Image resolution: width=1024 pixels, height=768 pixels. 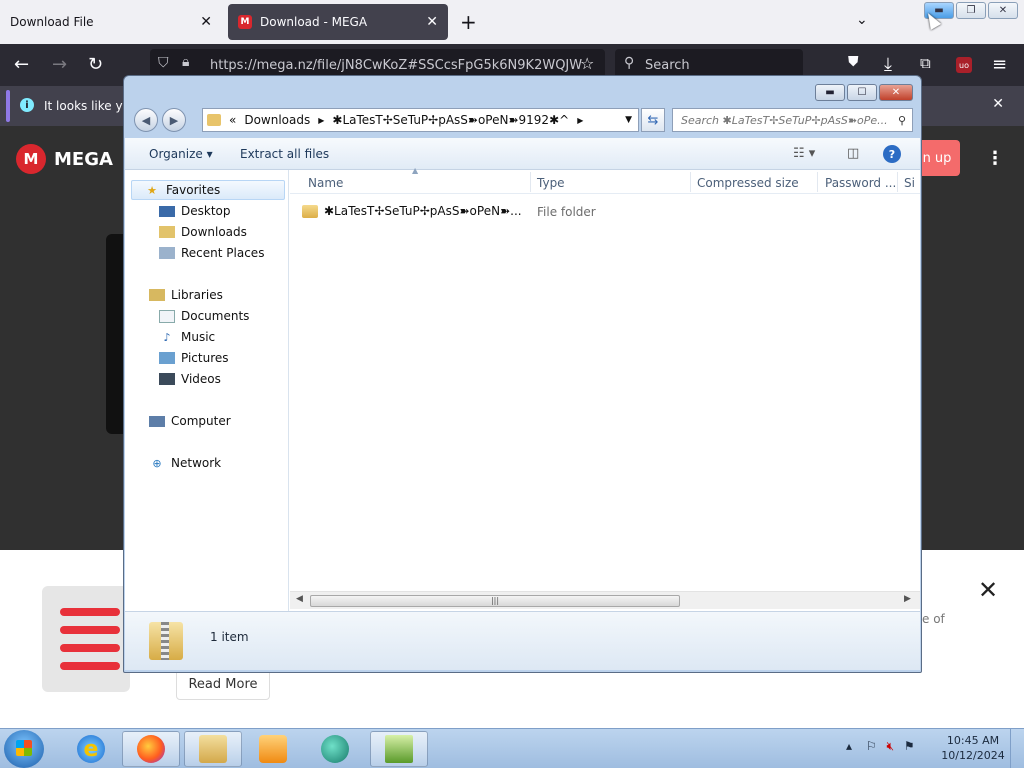 What do you see at coordinates (186, 62) in the screenshot?
I see `lock-icon: 🔒︎` at bounding box center [186, 62].